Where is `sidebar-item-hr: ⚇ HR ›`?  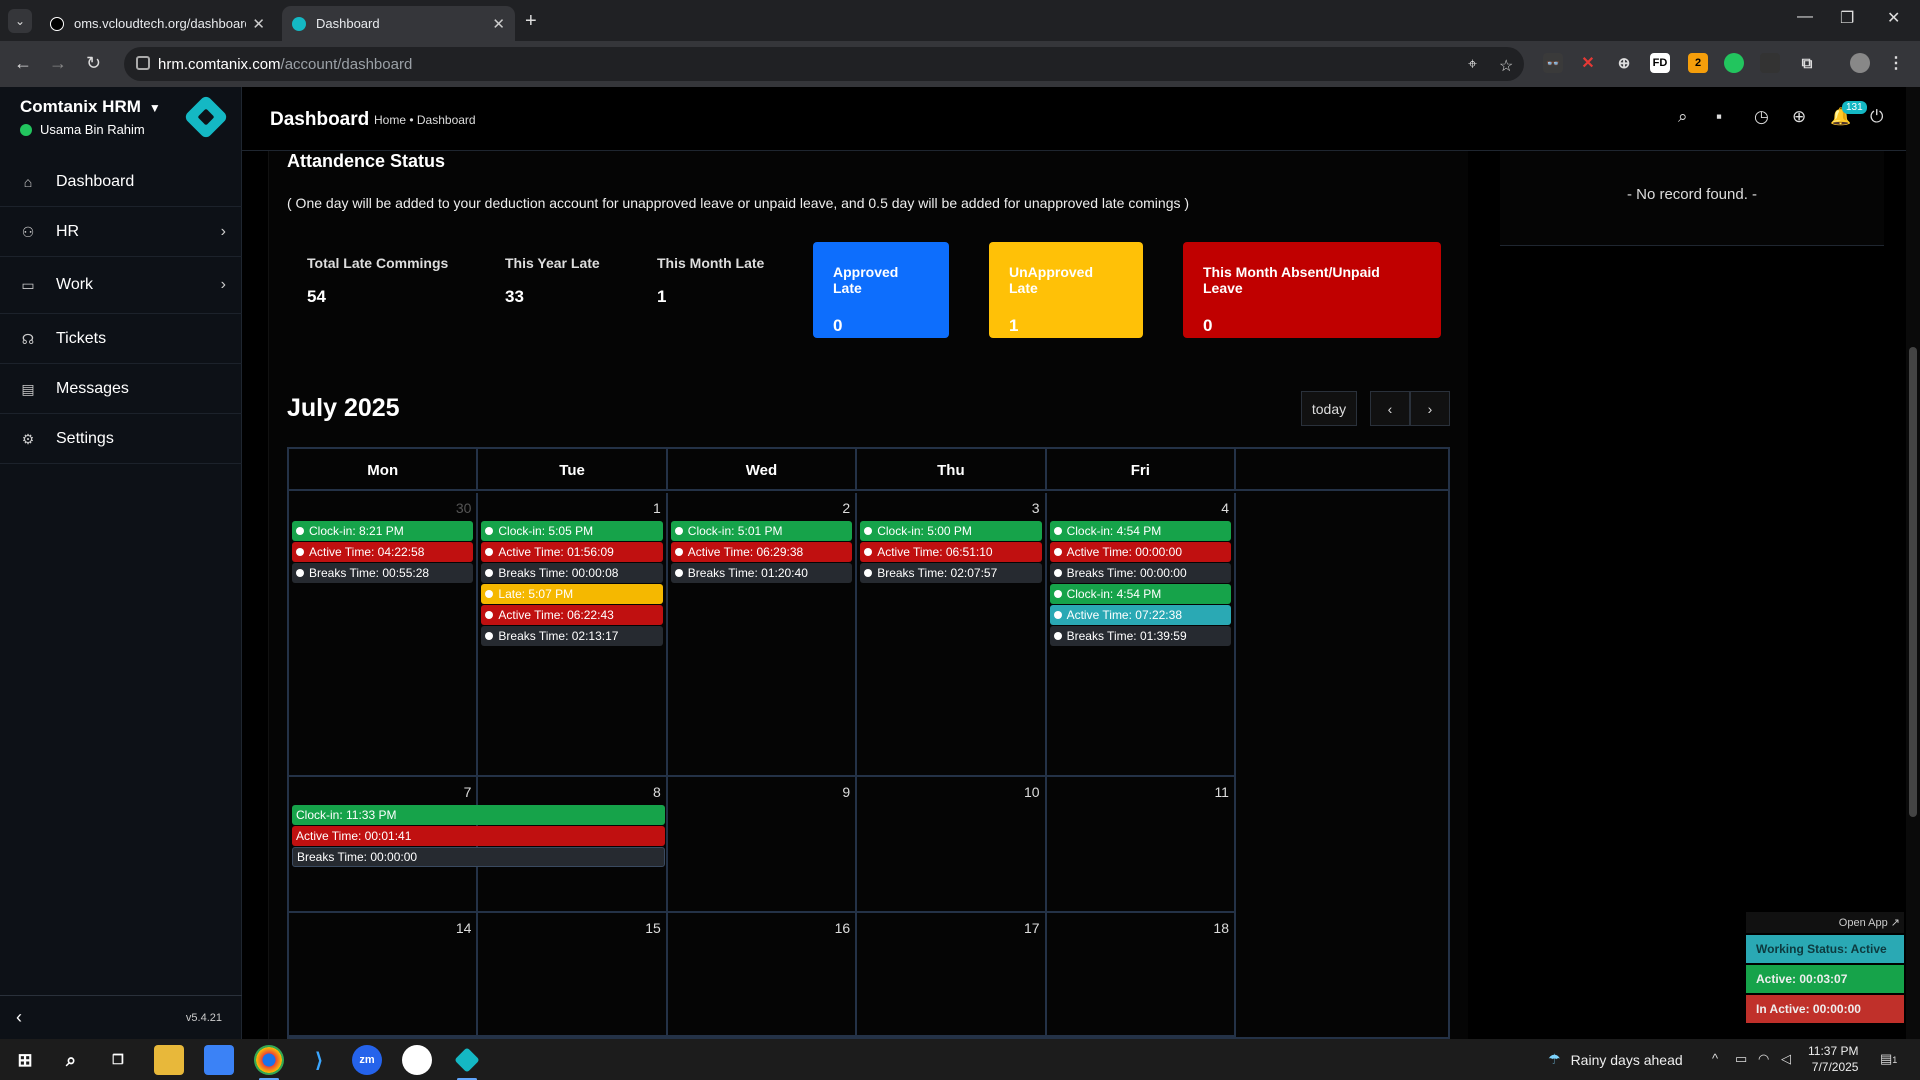 sidebar-item-hr: ⚇ HR › is located at coordinates (121, 232).